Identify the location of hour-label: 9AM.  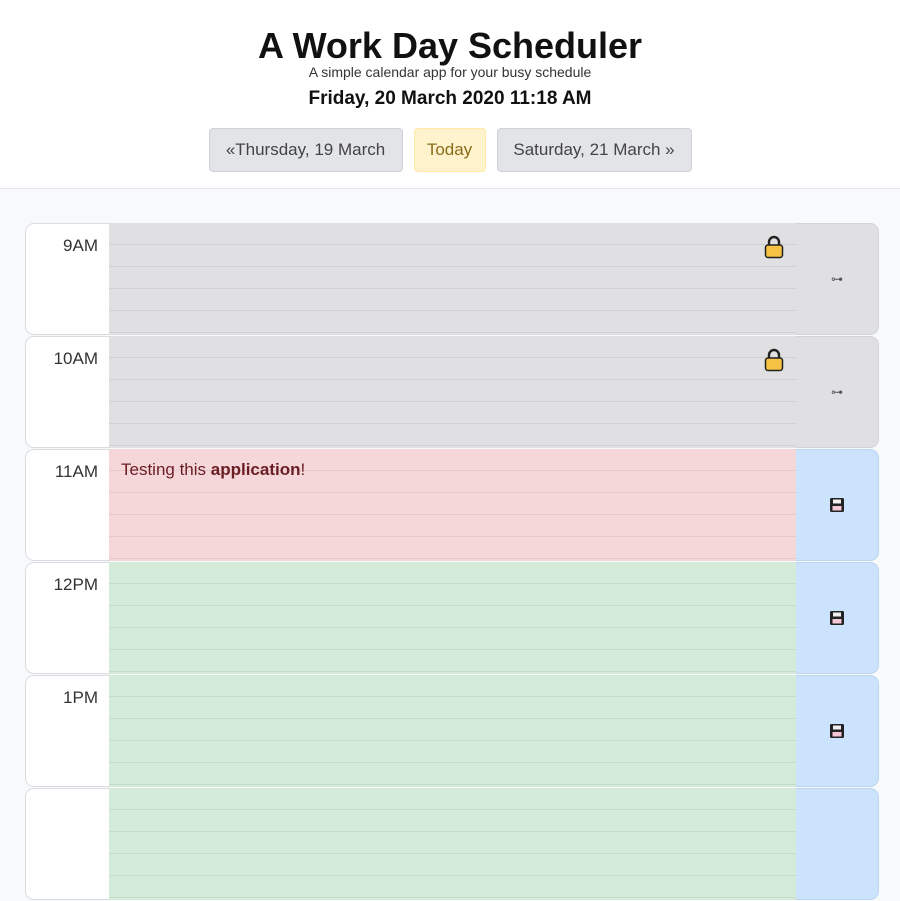
(67, 279).